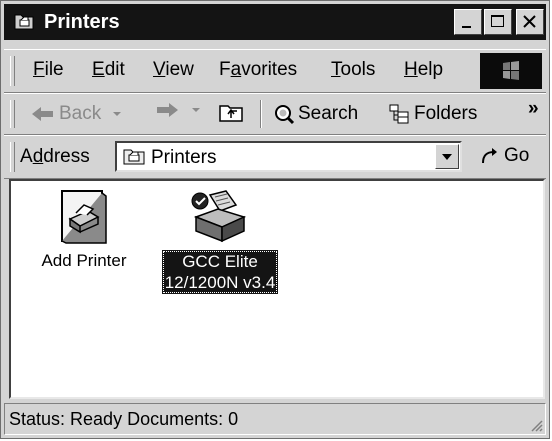  I want to click on add-printer-item: Add Printer, so click(84, 230).